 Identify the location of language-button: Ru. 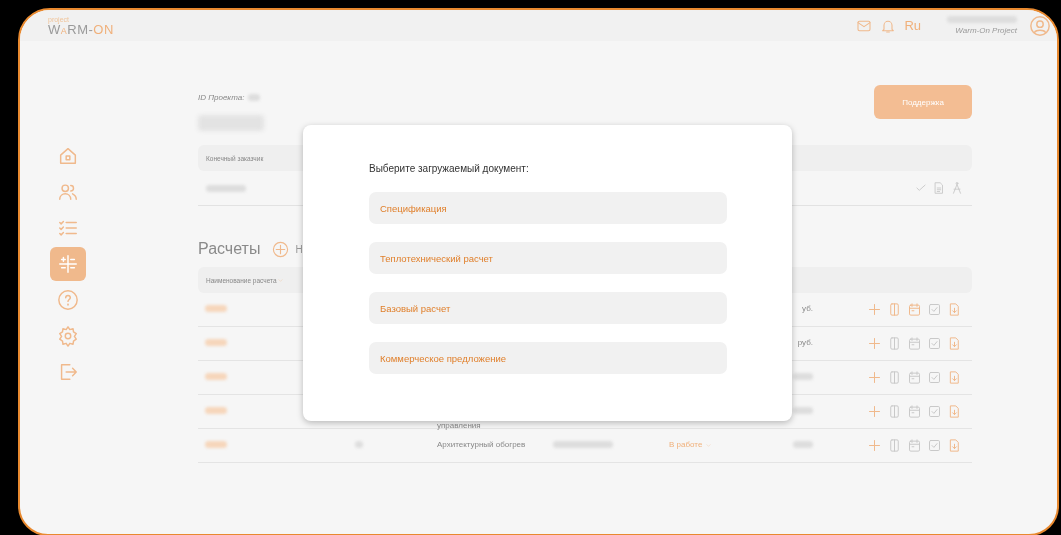
(912, 25).